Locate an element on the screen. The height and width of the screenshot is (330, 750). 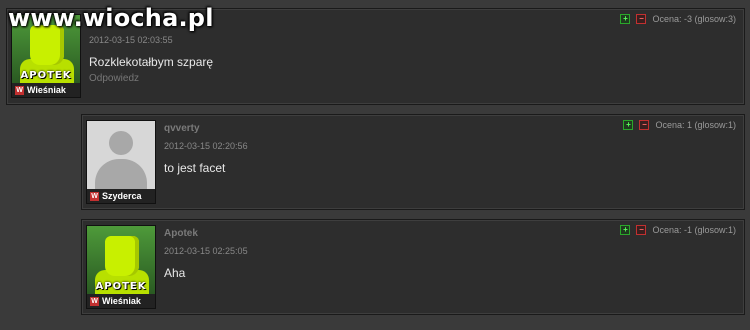
lime-character-avatar-icon: APOTEK is located at coordinates (121, 260).